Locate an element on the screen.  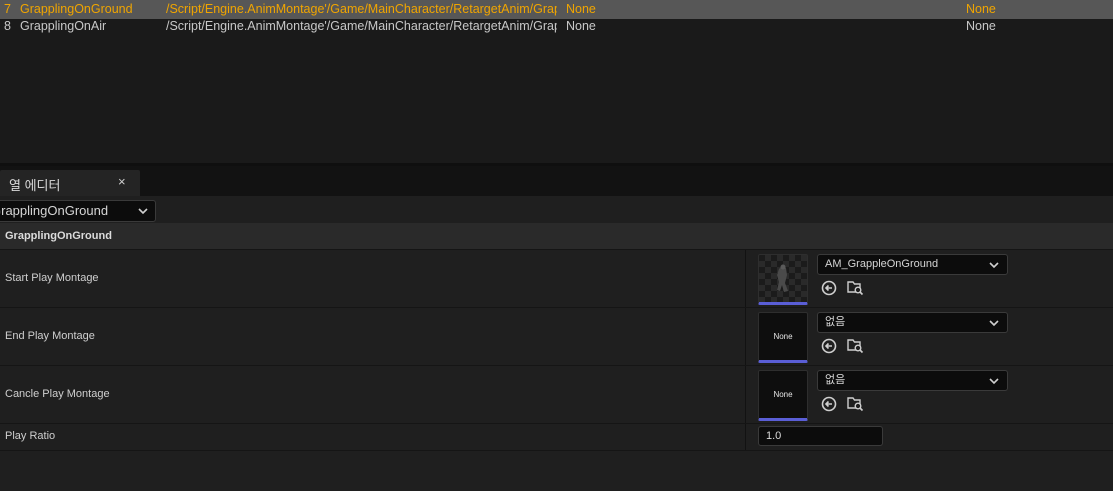
category-header: GrapplingOnGround is located at coordinates (556, 236).